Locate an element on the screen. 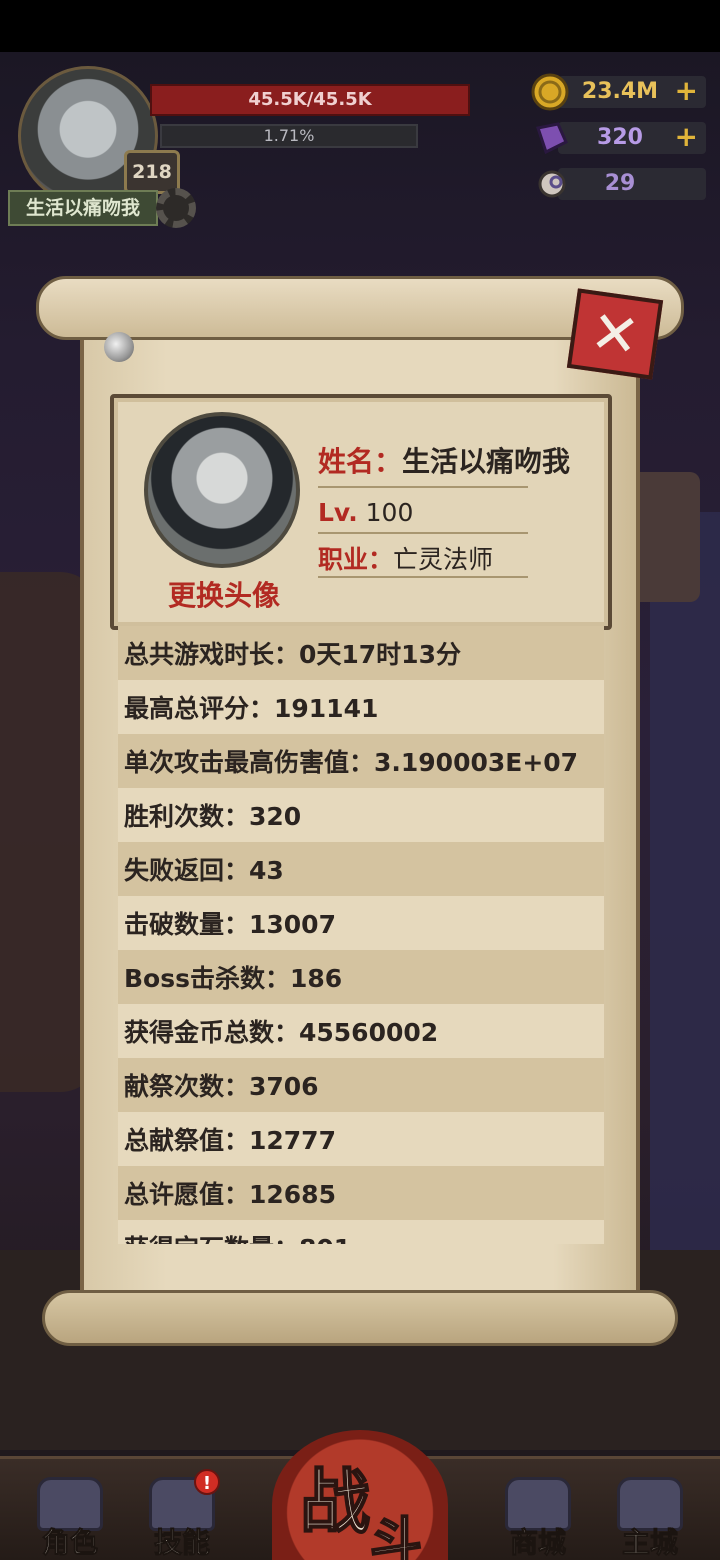 This screenshot has width=720, height=1560. nav-city-button: 主城 is located at coordinates (650, 1512).